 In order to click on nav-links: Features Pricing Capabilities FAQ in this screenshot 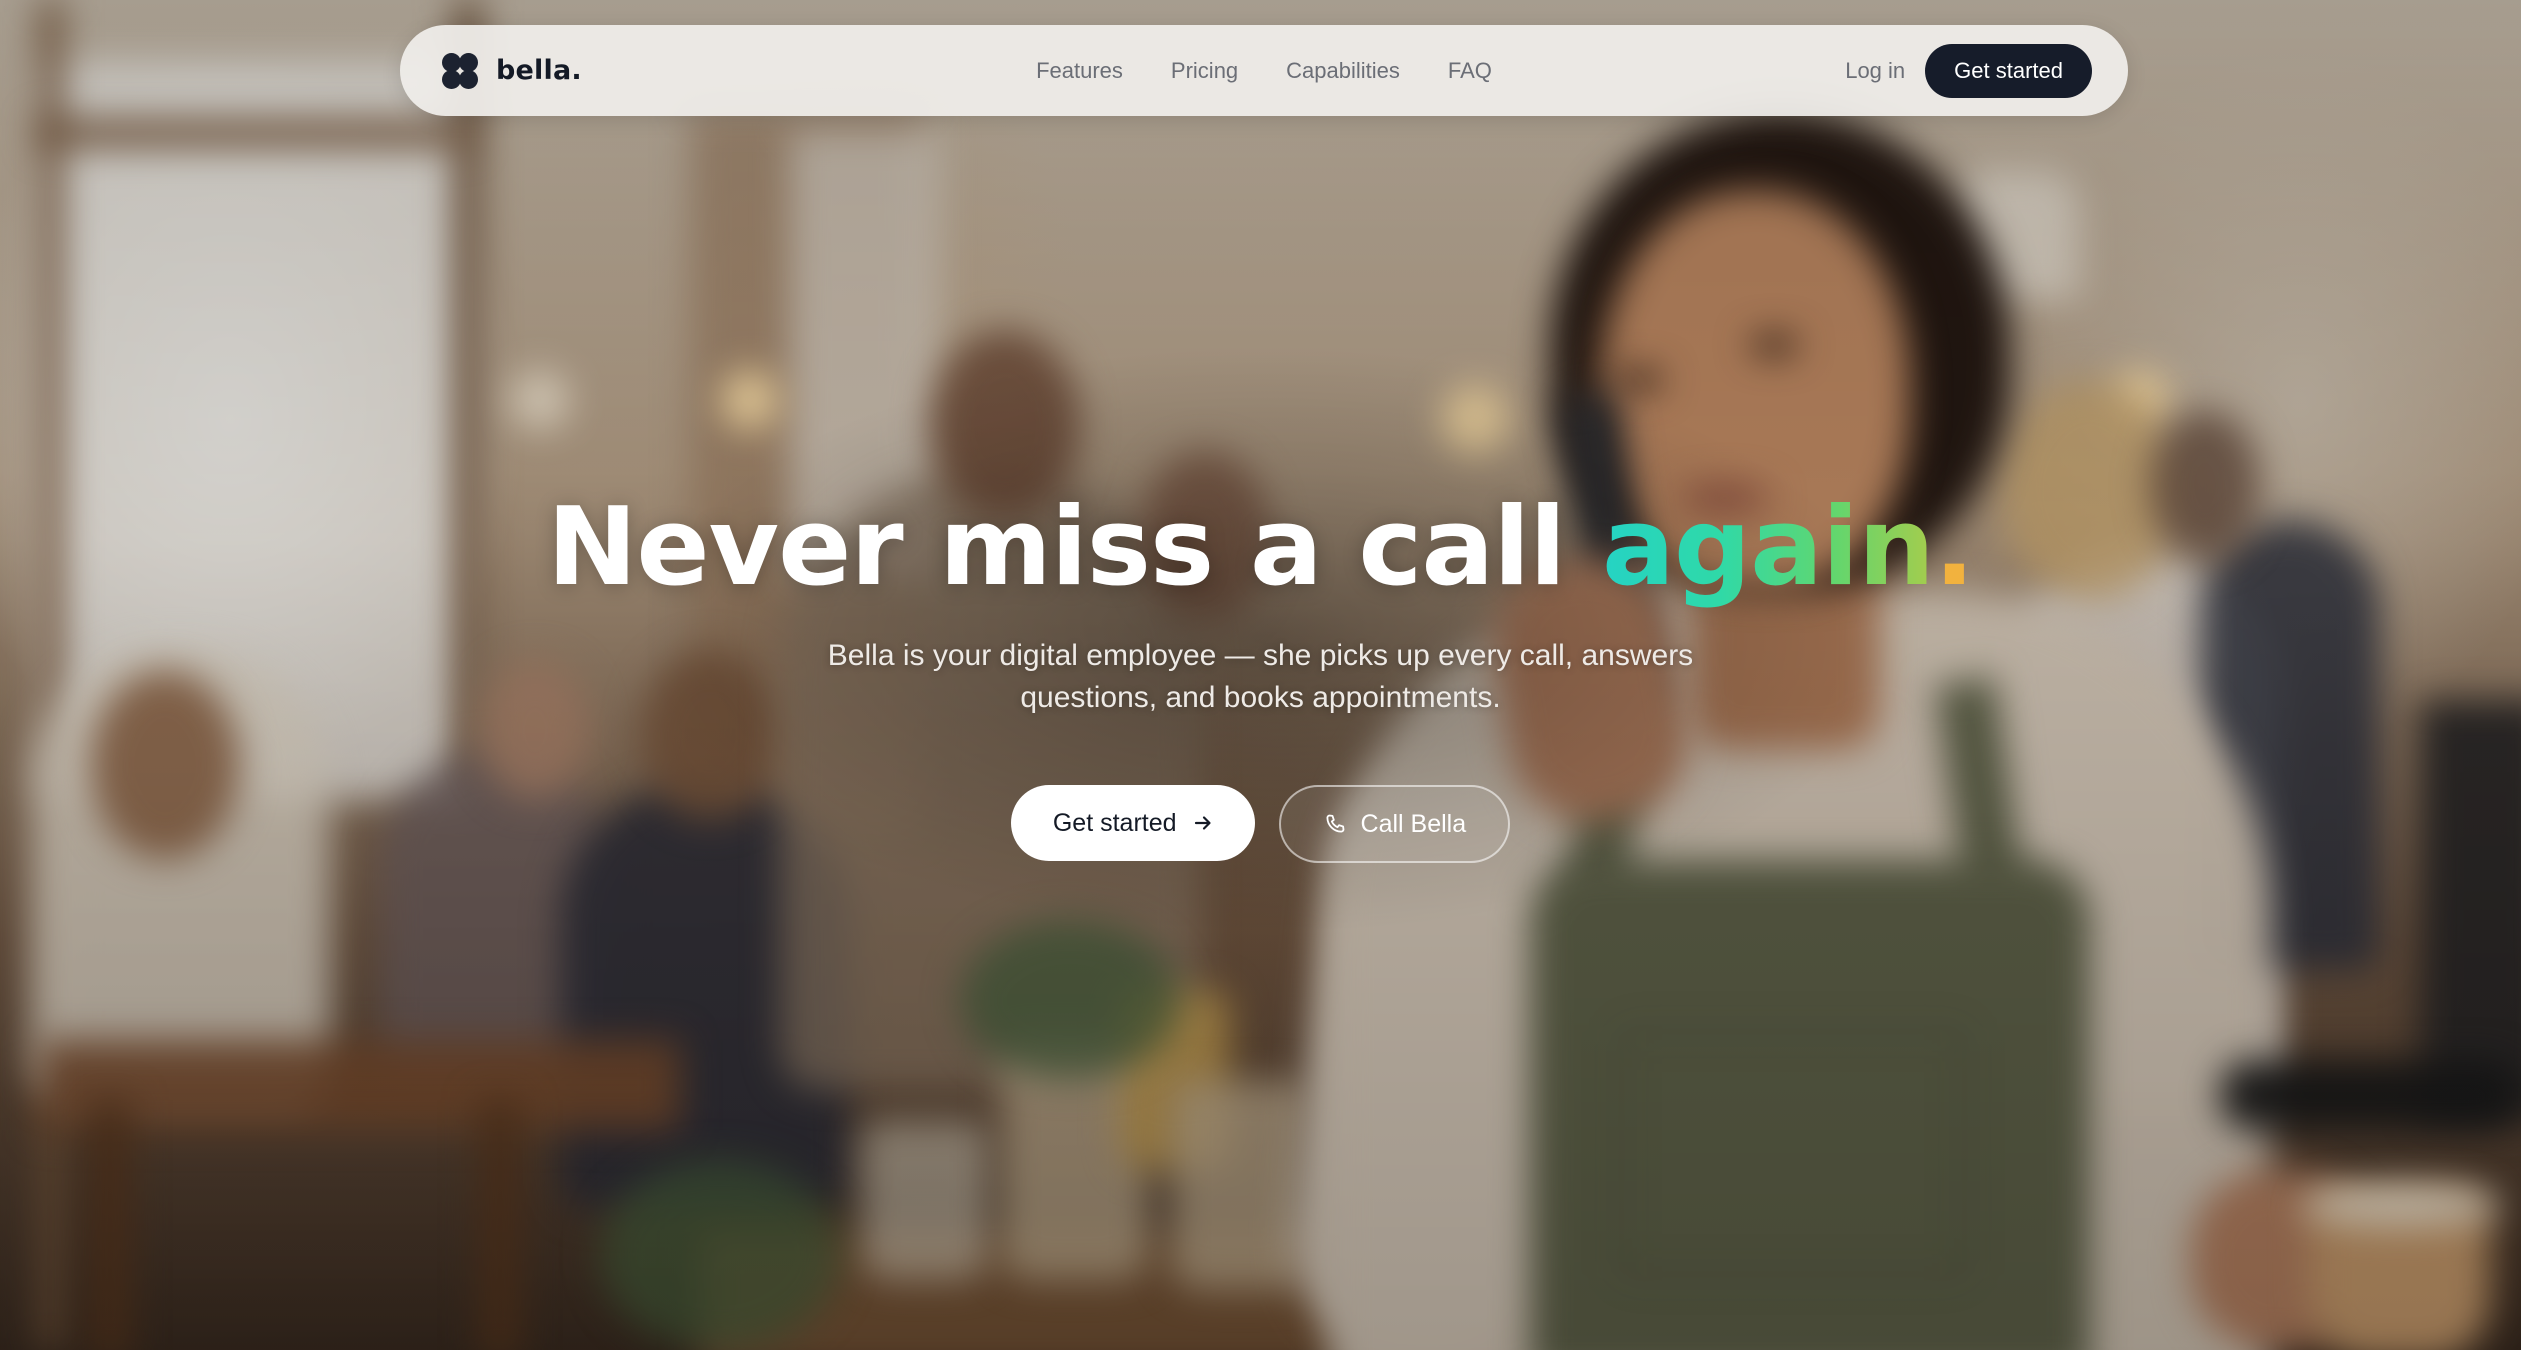, I will do `click(1264, 71)`.